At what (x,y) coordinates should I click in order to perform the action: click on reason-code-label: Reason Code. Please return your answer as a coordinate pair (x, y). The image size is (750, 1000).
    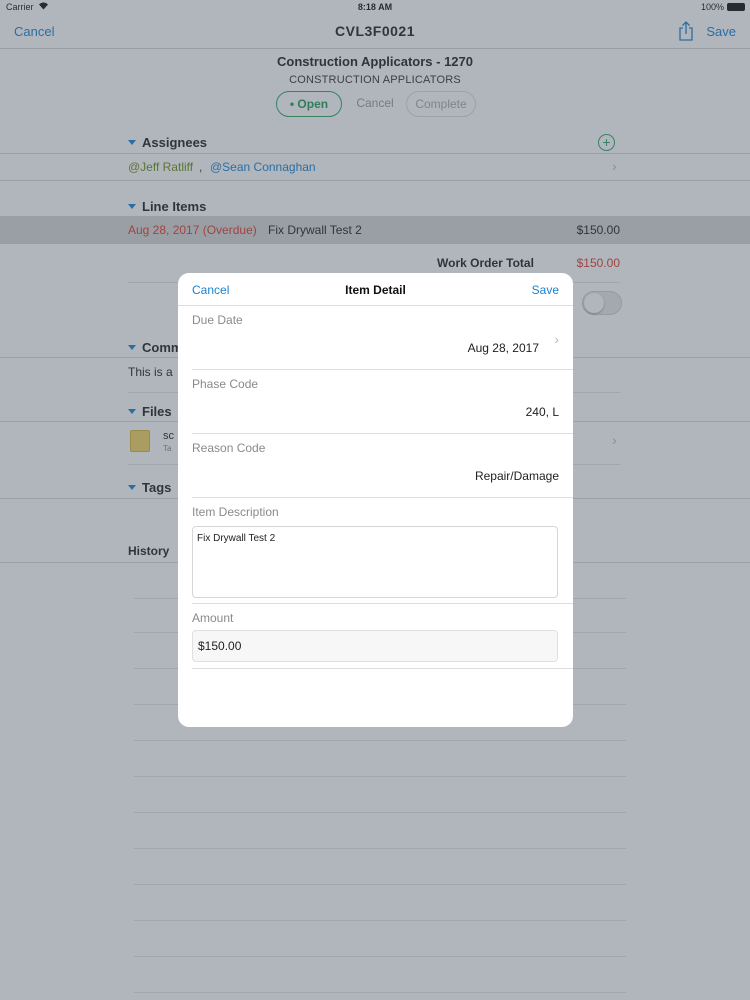
    Looking at the image, I should click on (229, 448).